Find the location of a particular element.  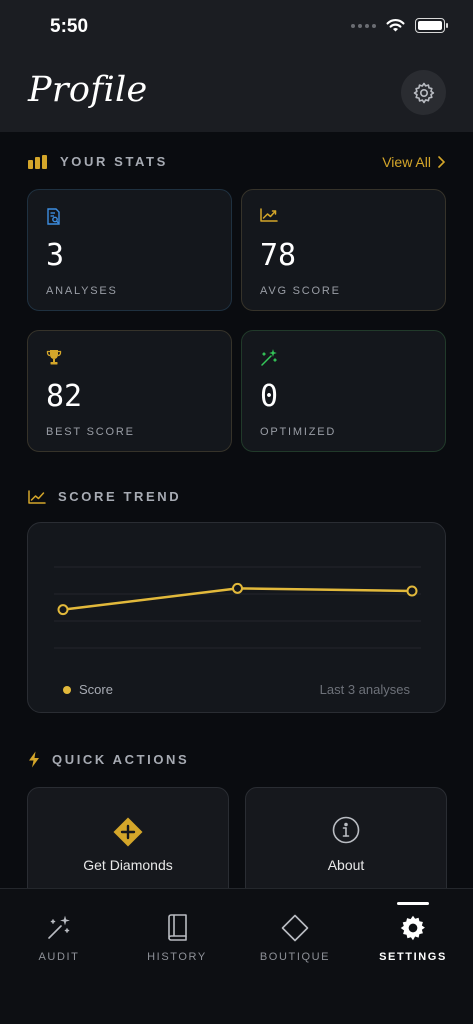

bar-chart-icon is located at coordinates (37, 161).